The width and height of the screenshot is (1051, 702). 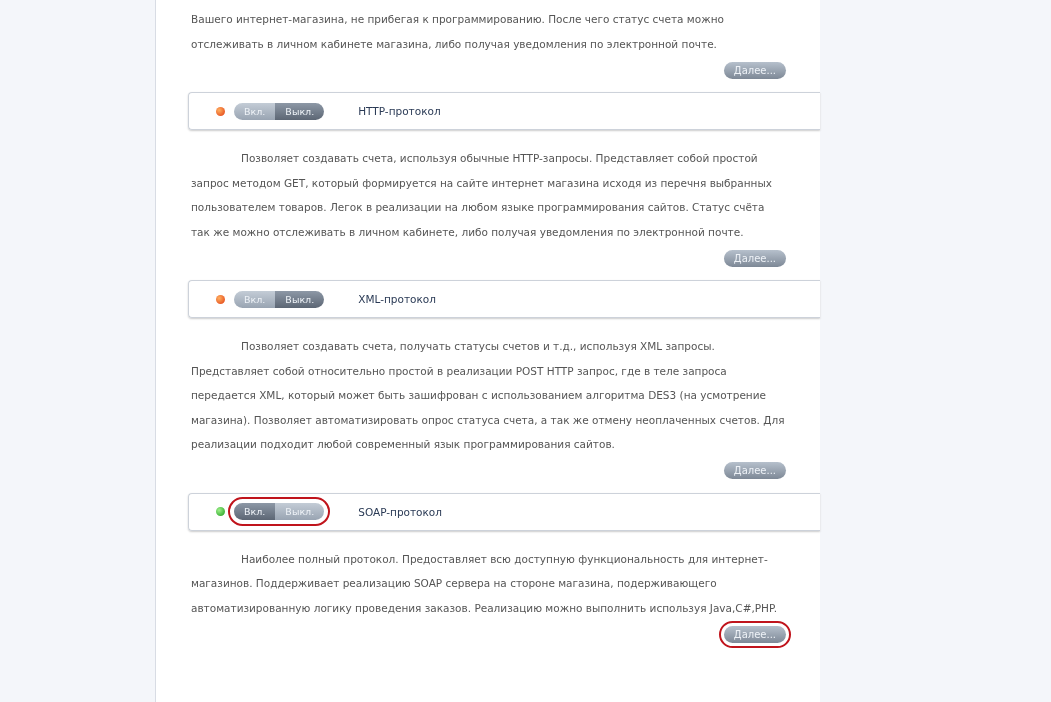 What do you see at coordinates (457, 32) in the screenshot?
I see `description-text: Вашего интернет-магазина, не прибегая к программированию. После чего статус счета можно отслеживать в личном кабинете магазина, либо получая уведомления по электронной почте.` at bounding box center [457, 32].